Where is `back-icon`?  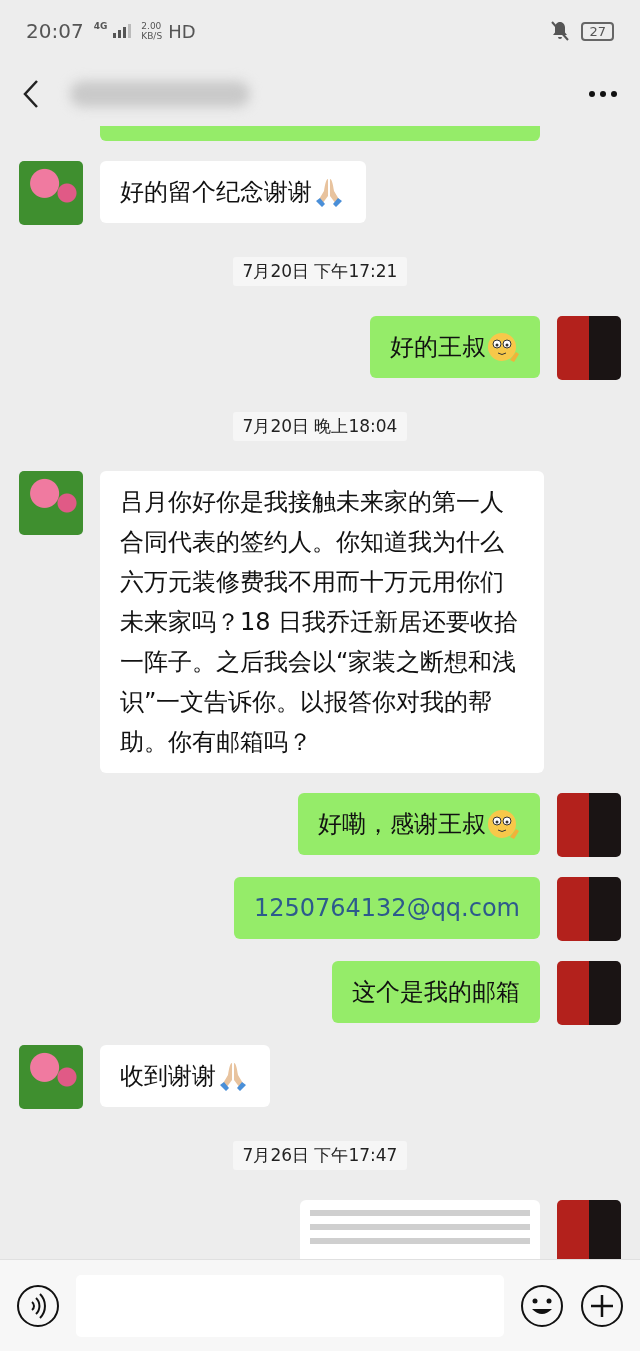 back-icon is located at coordinates (31, 94).